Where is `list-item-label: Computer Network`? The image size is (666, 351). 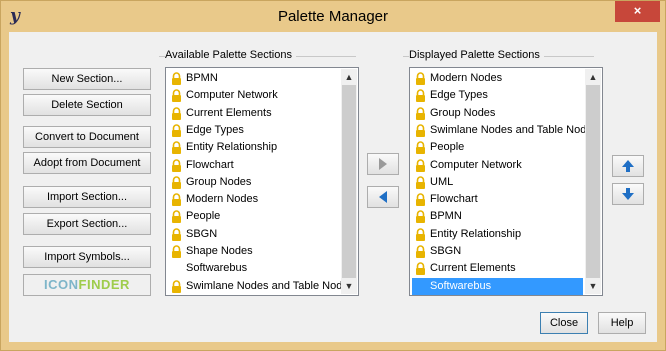 list-item-label: Computer Network is located at coordinates (476, 164).